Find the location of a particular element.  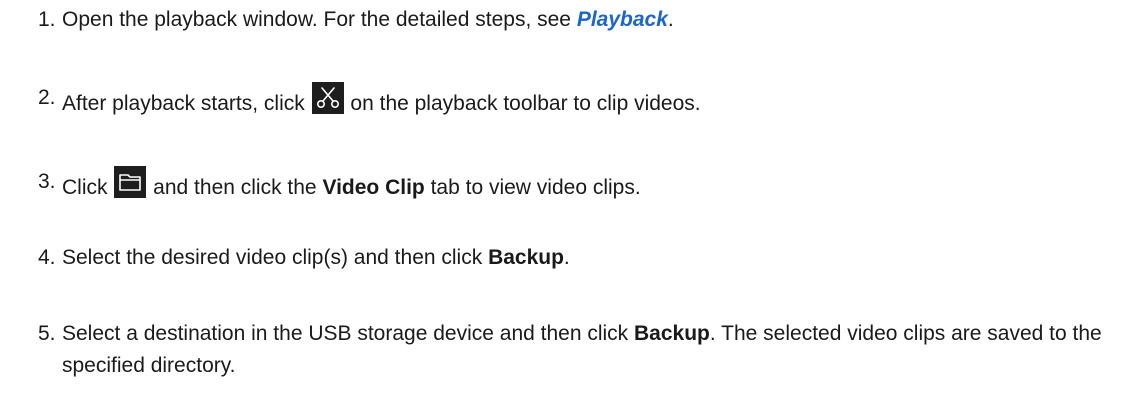

scissors-icon is located at coordinates (327, 98).